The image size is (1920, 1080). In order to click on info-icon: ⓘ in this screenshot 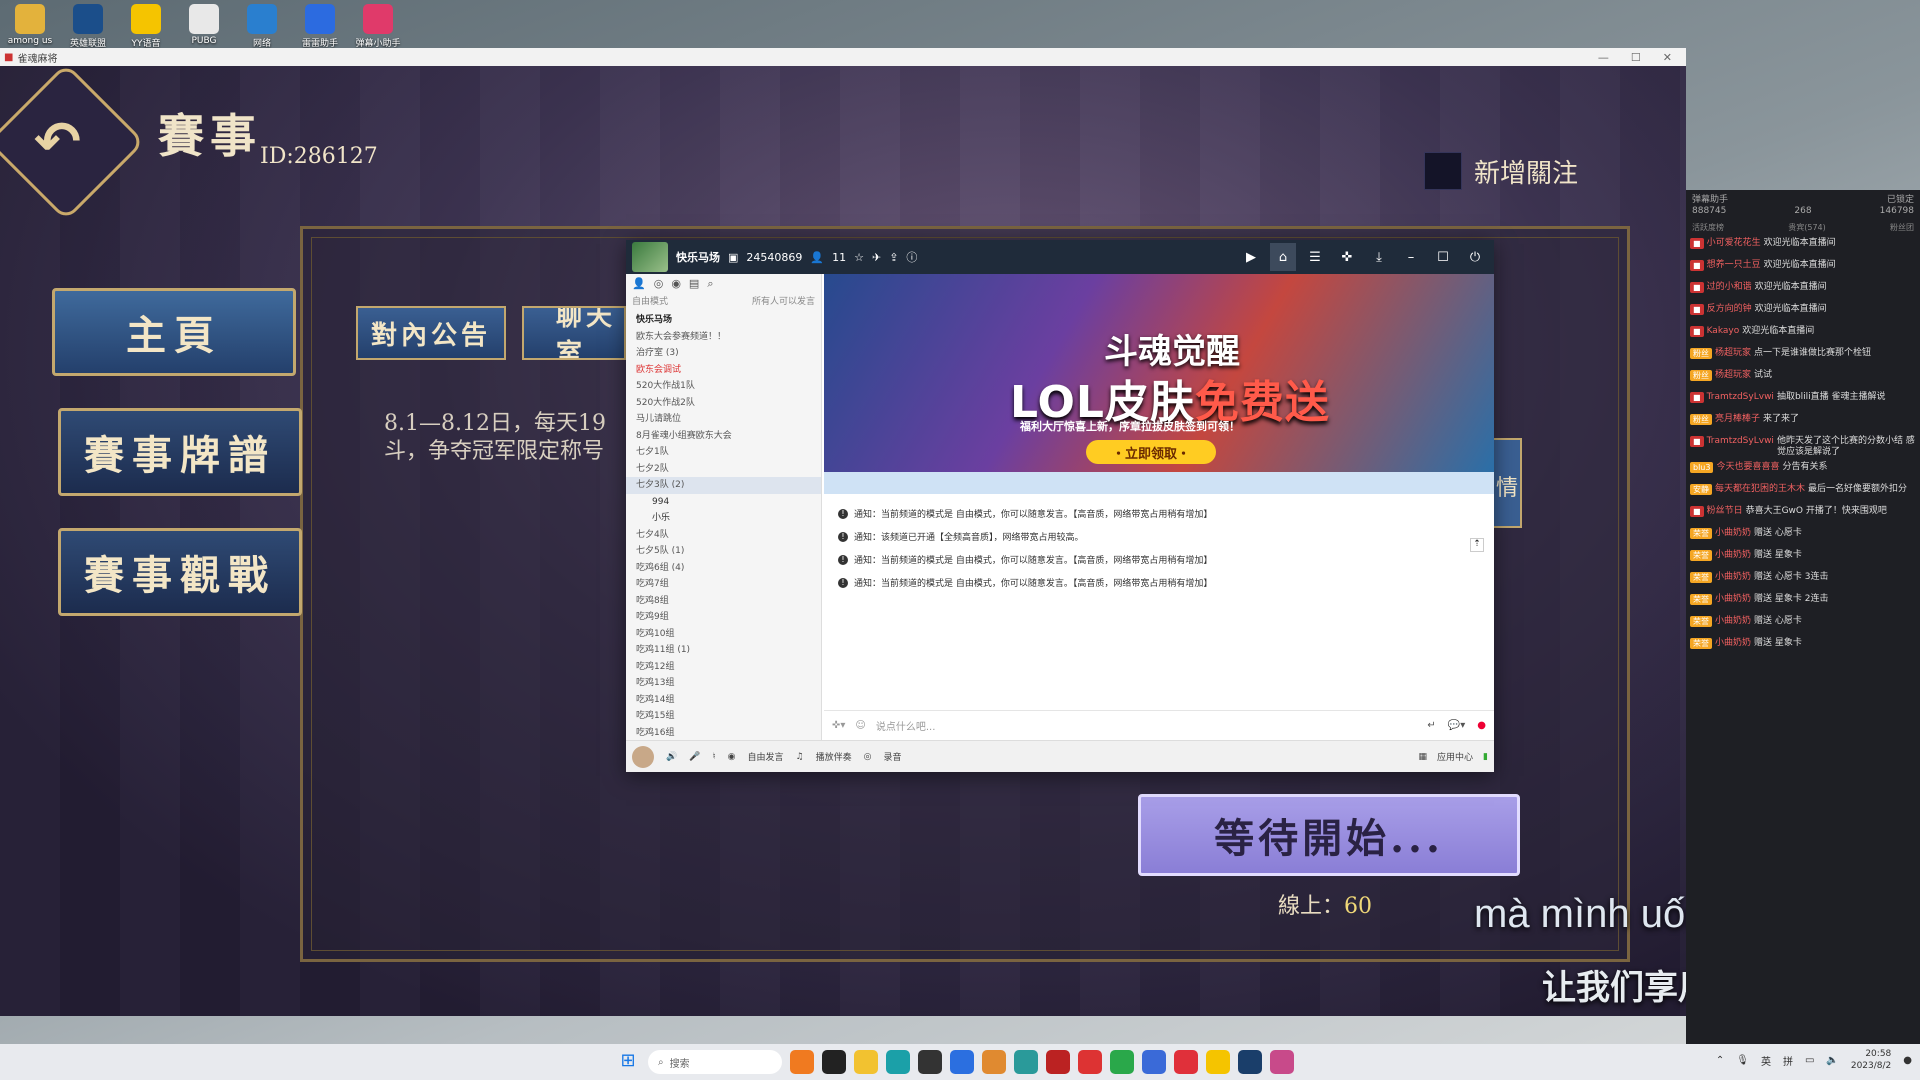, I will do `click(911, 257)`.